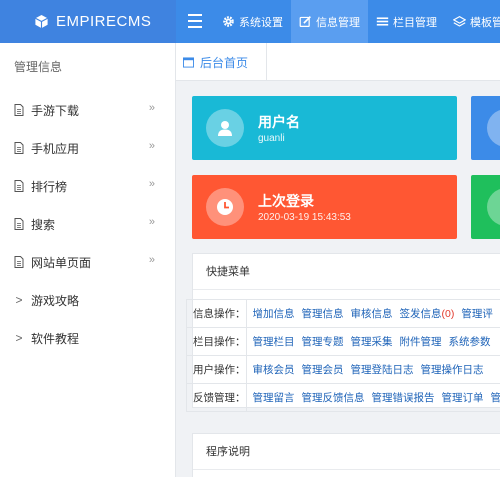 The height and width of the screenshot is (477, 500). What do you see at coordinates (61, 262) in the screenshot?
I see `sidebar-item-label: 网站单页面` at bounding box center [61, 262].